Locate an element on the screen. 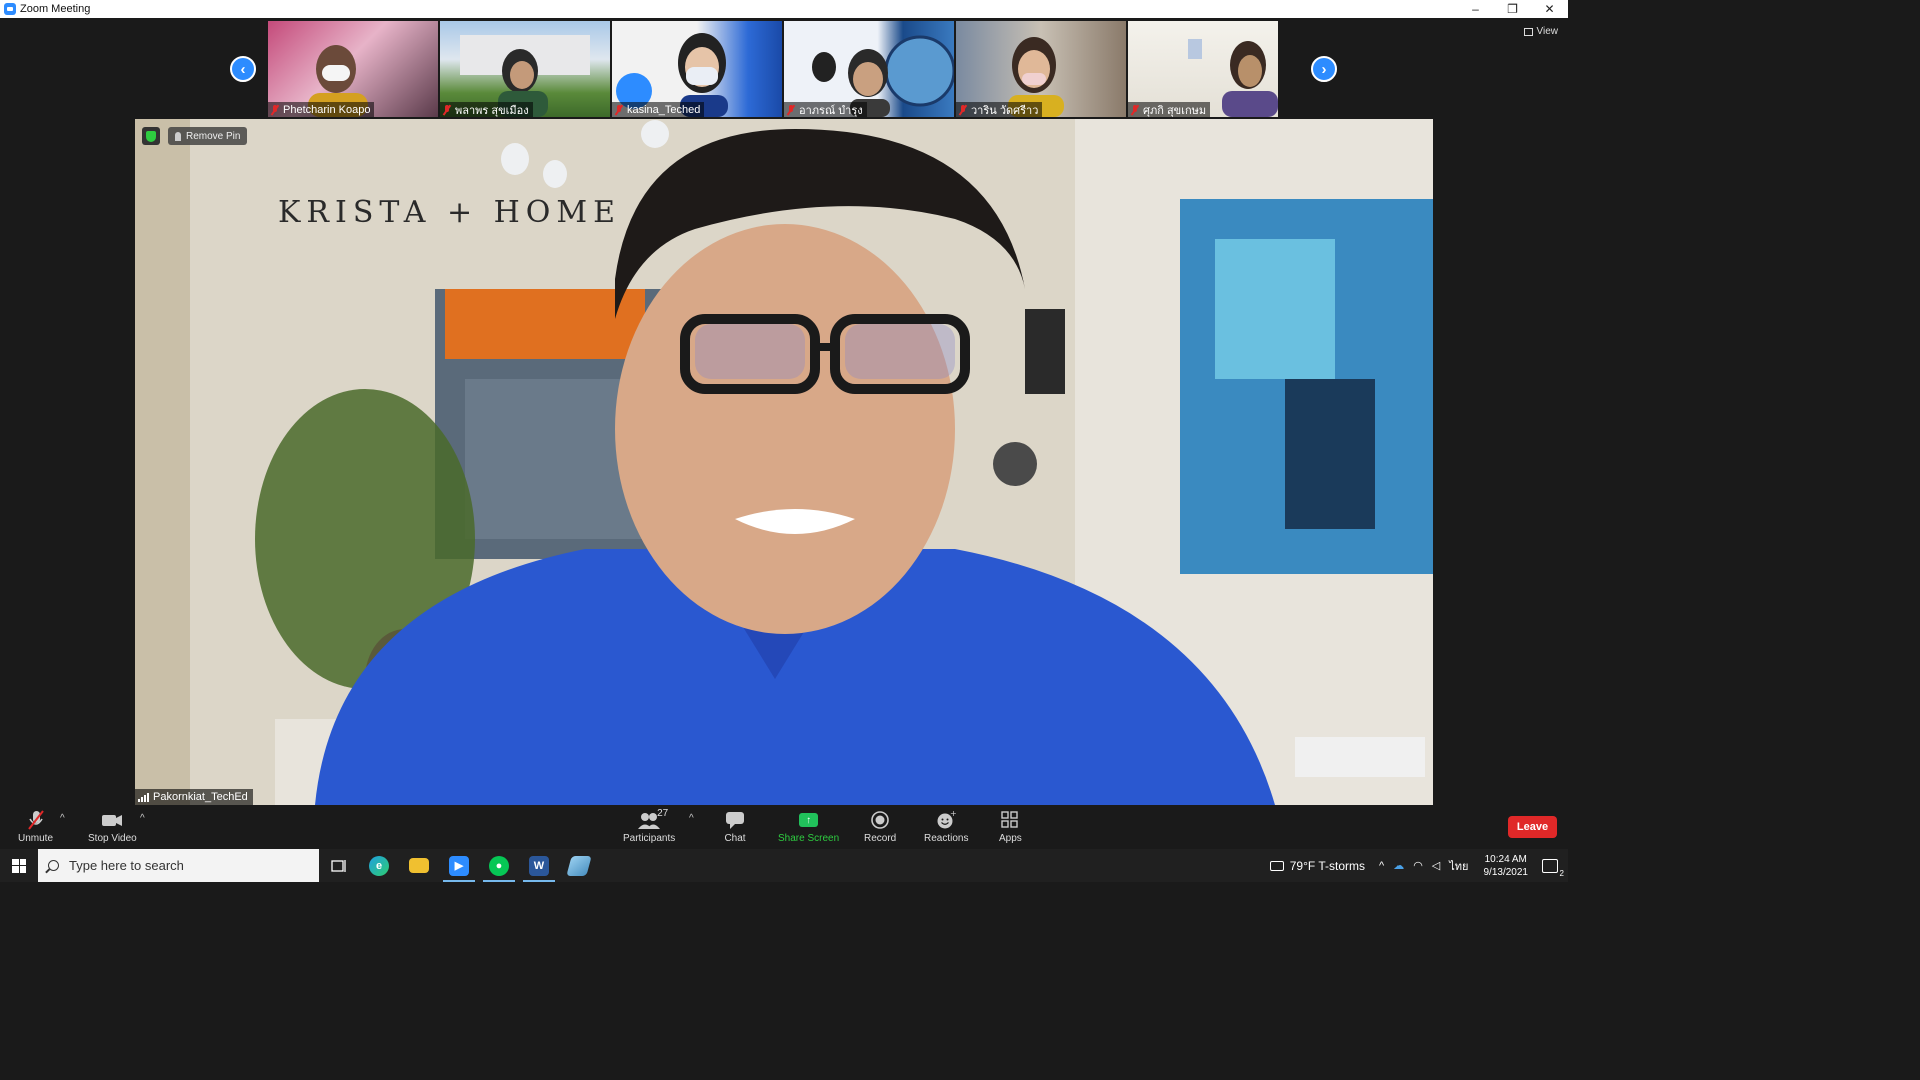 The height and width of the screenshot is (1080, 1920). participant-tile: พลาพร สุขเมือง is located at coordinates (525, 69).